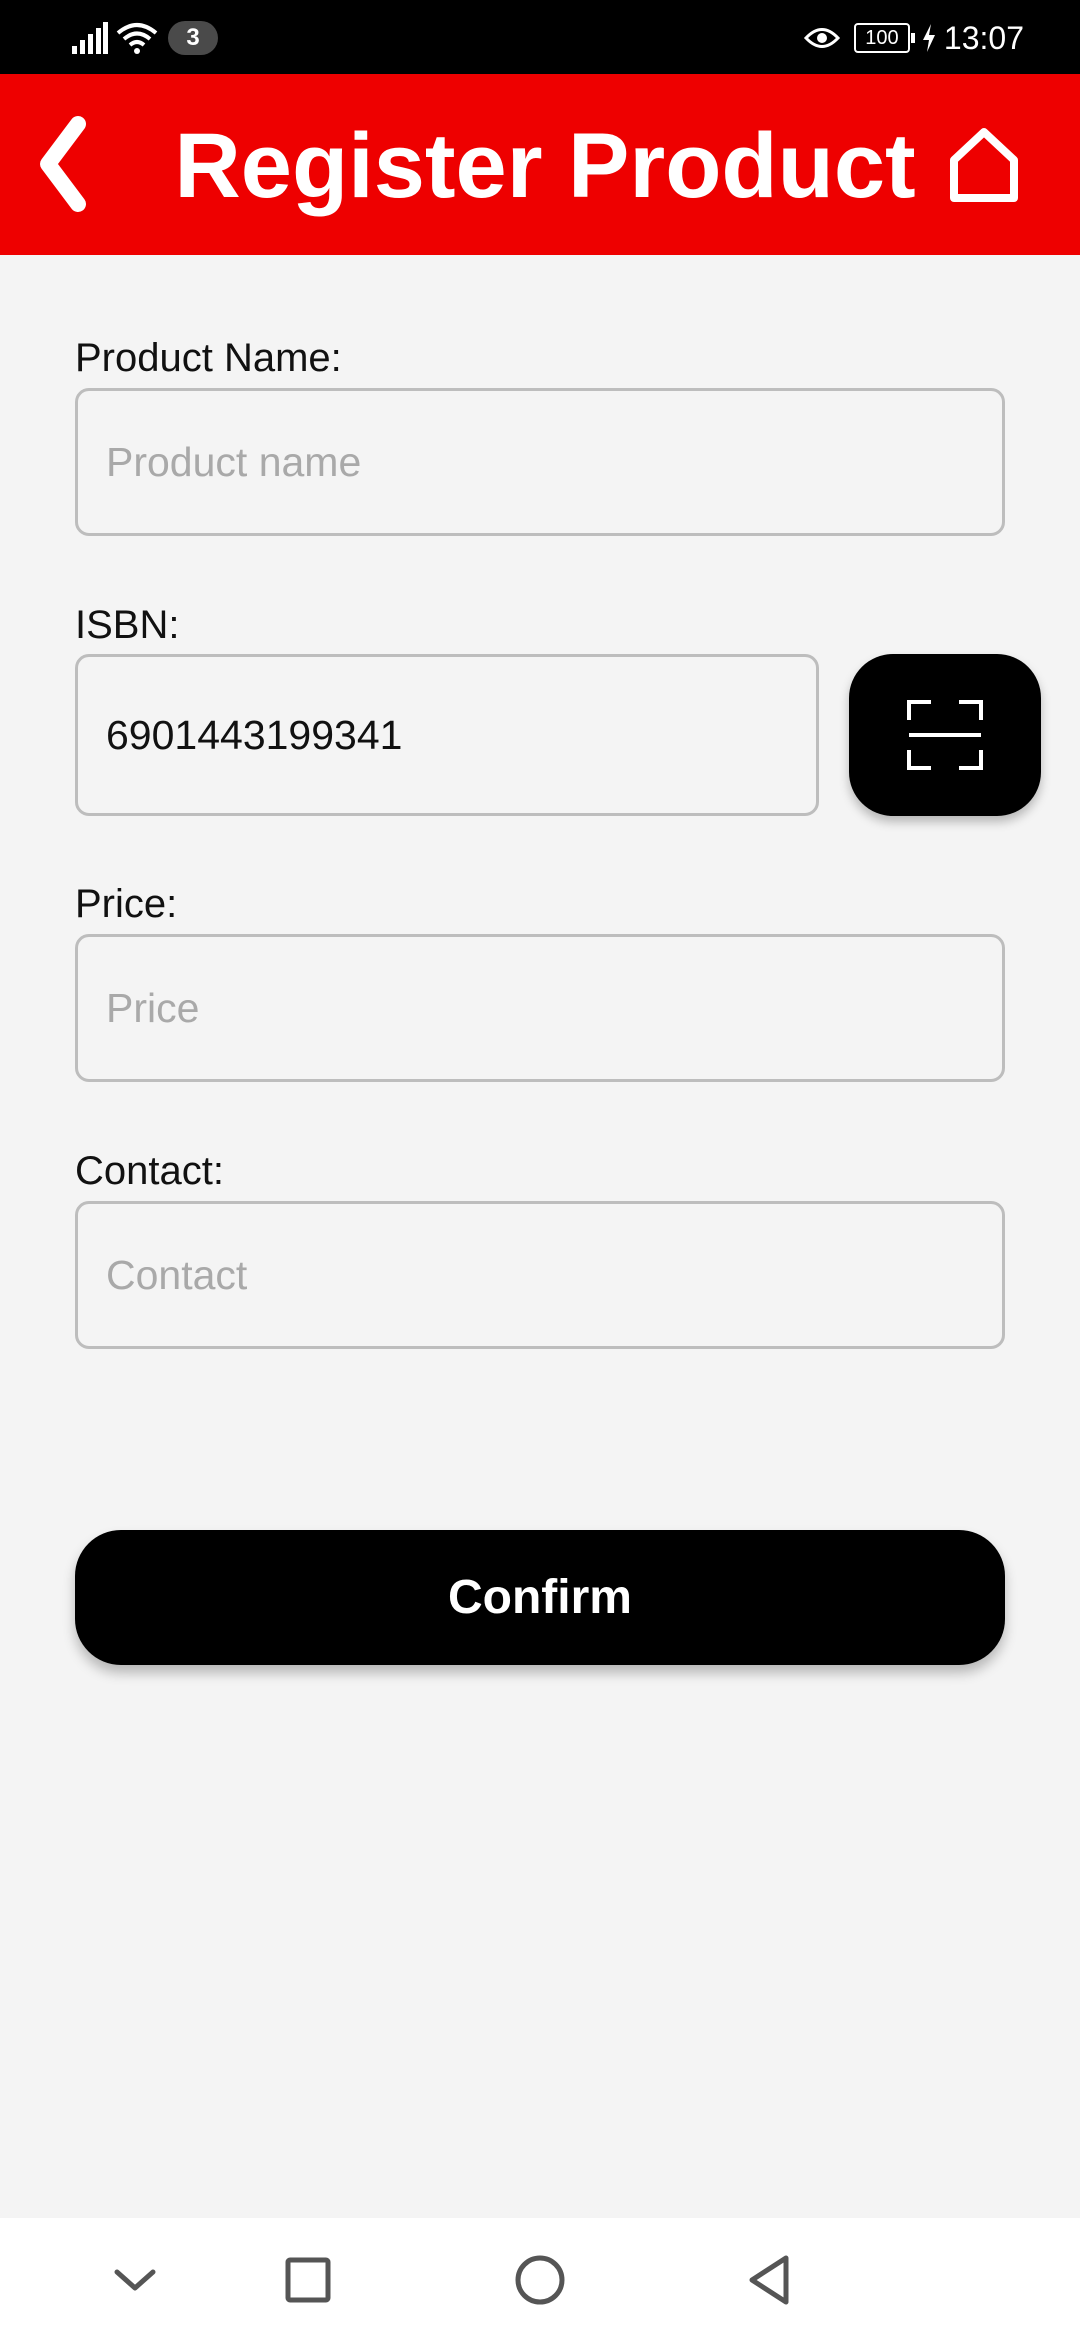 The height and width of the screenshot is (2340, 1080). I want to click on battery-icon: 100, so click(884, 38).